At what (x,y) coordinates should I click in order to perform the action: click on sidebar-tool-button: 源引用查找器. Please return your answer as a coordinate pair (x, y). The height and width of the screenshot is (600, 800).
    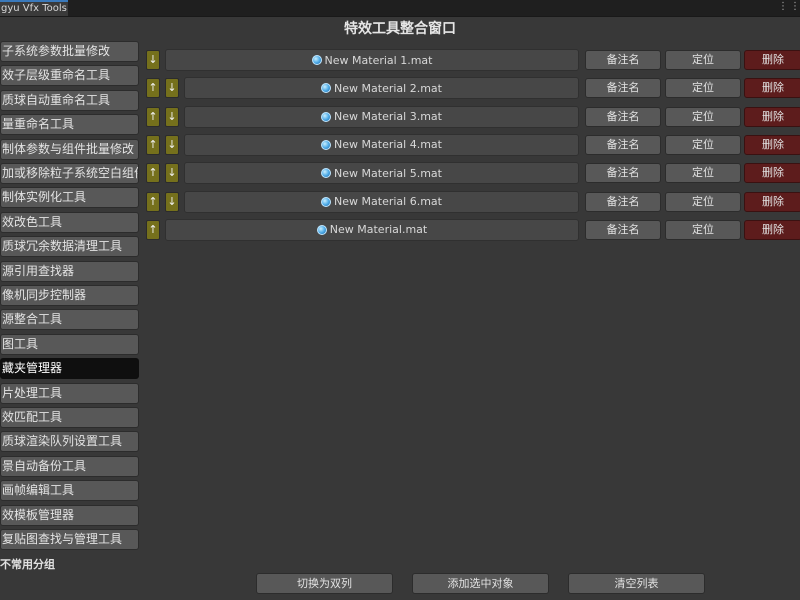
    Looking at the image, I should click on (69, 271).